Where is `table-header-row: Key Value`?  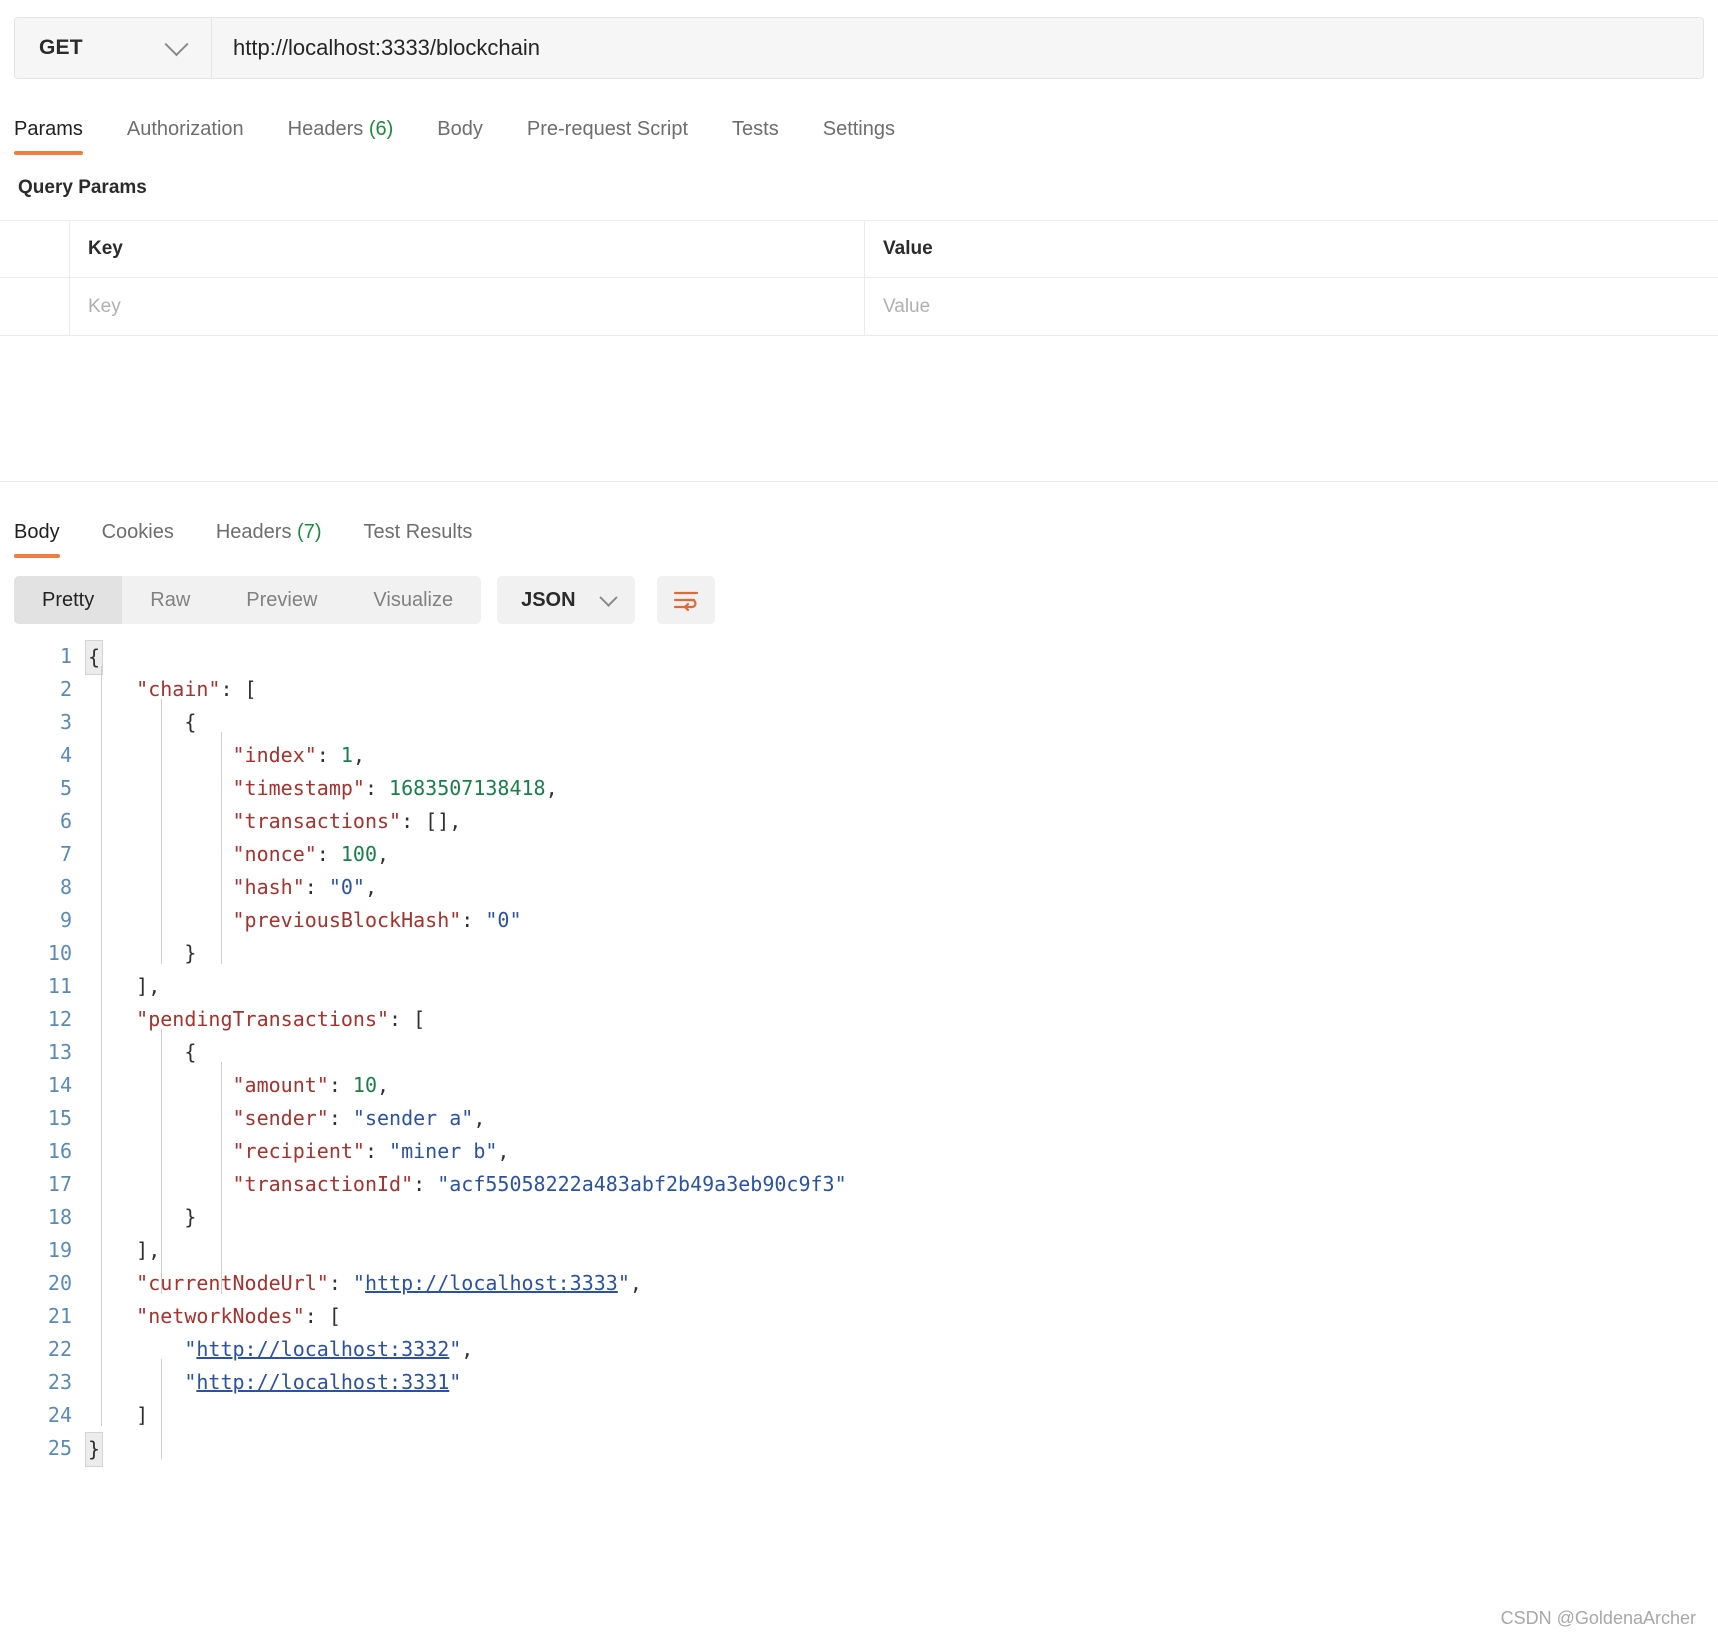
table-header-row: Key Value is located at coordinates (859, 249).